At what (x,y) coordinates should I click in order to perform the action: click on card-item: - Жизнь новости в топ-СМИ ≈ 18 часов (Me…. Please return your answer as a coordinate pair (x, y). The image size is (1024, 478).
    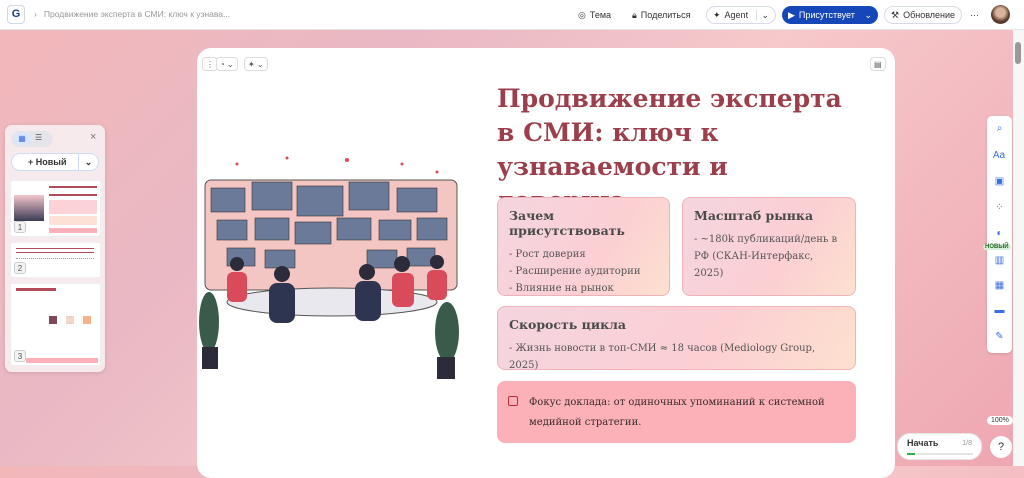
    Looking at the image, I should click on (662, 357).